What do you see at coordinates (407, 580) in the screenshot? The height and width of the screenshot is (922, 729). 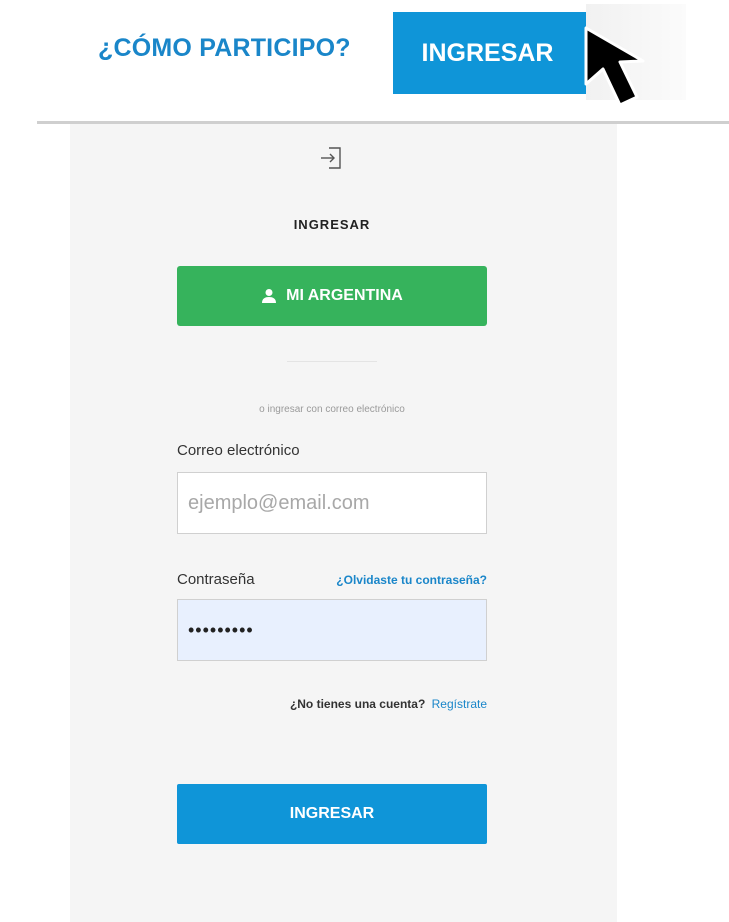 I see `forgot-password-link: ¿Olvidaste tu contraseña?` at bounding box center [407, 580].